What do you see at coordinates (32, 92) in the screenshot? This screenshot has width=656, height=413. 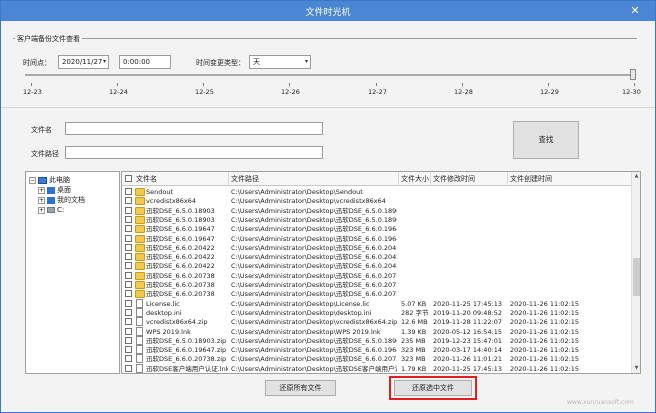 I see `timeline-tick-label: 12-23` at bounding box center [32, 92].